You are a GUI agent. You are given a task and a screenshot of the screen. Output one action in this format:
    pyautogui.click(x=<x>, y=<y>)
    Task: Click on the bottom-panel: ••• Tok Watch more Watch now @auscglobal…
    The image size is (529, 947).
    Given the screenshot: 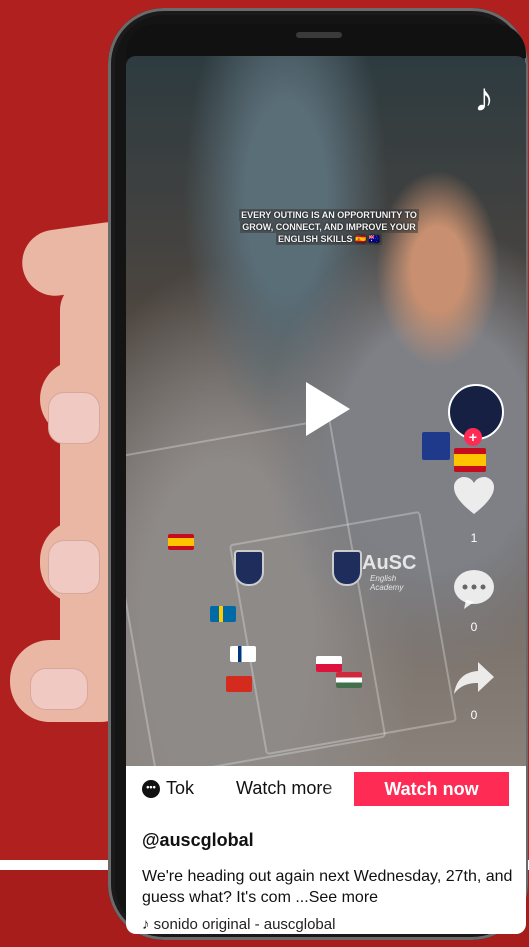 What is the action you would take?
    pyautogui.click(x=326, y=850)
    